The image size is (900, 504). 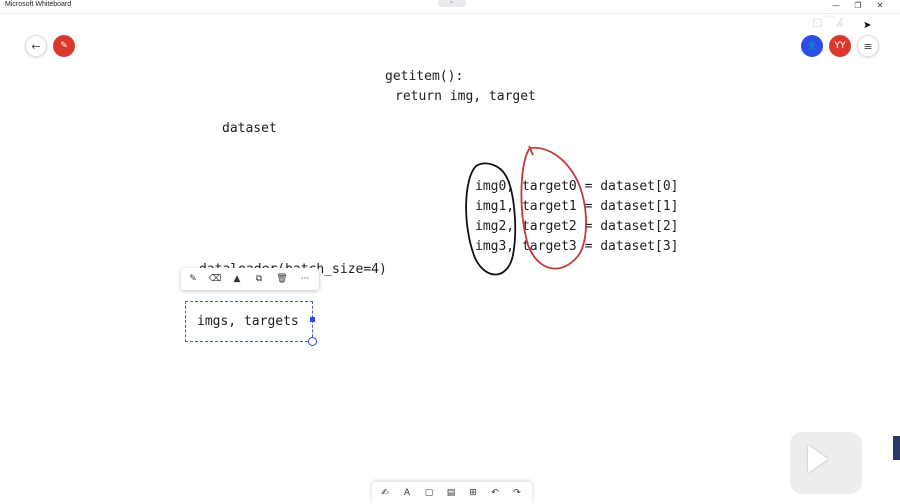 I want to click on undo-icon: ↶, so click(x=495, y=493).